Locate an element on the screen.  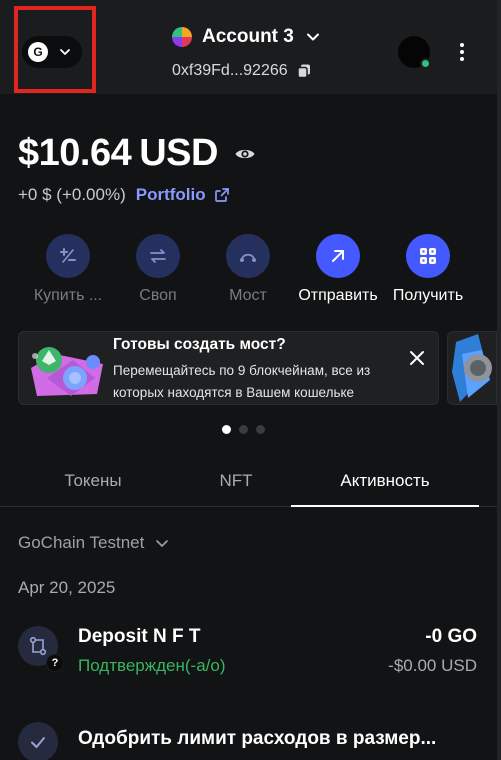
banner-title: Готовы создать мост? is located at coordinates (199, 344).